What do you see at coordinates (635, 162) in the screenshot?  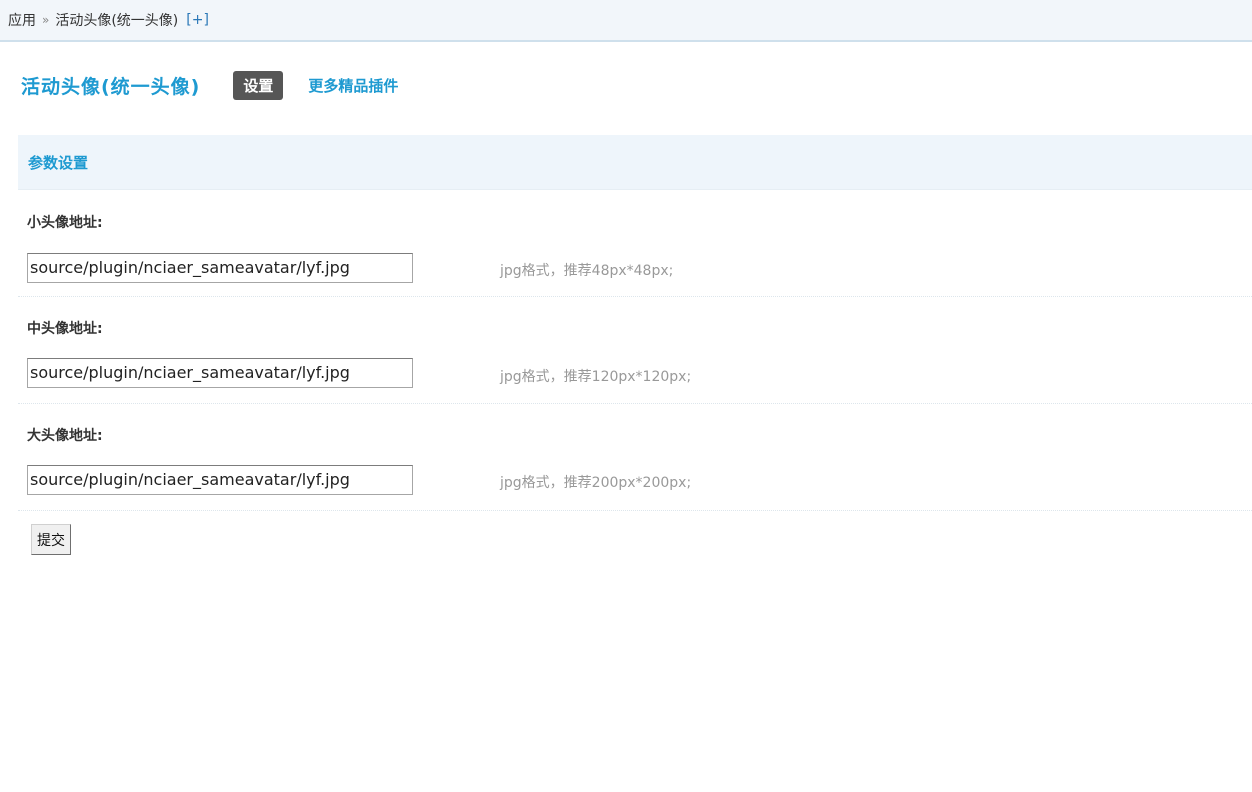 I see `section-header: 参数设置` at bounding box center [635, 162].